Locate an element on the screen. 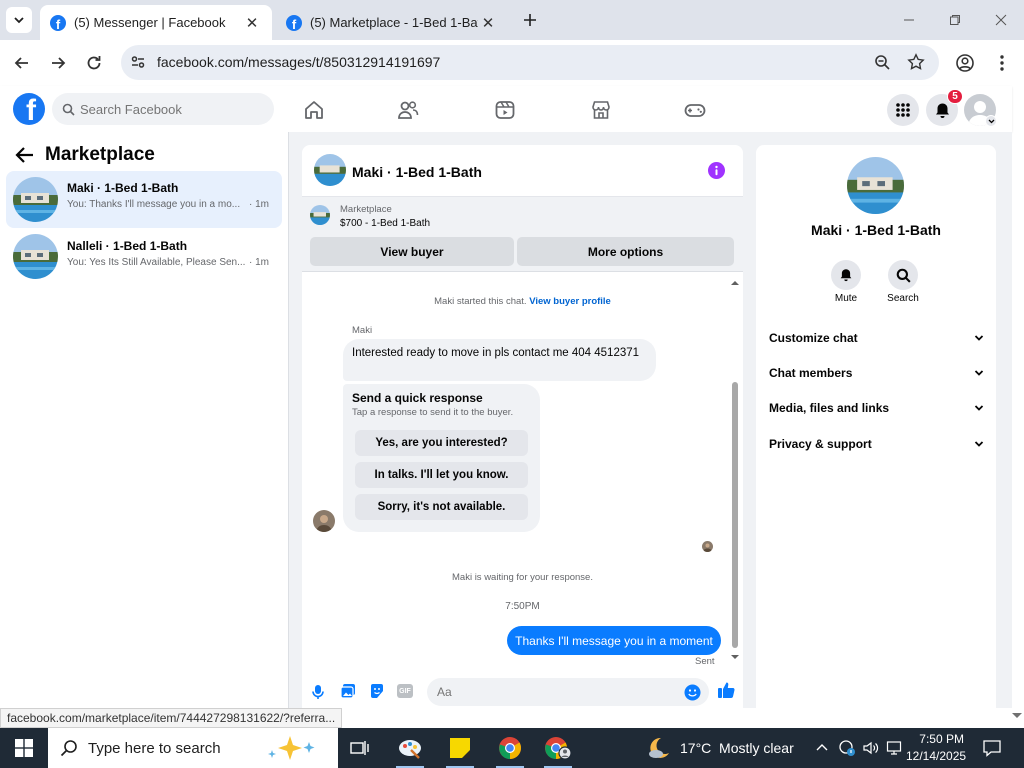 This screenshot has width=1024, height=768. volume-icon is located at coordinates (871, 748).